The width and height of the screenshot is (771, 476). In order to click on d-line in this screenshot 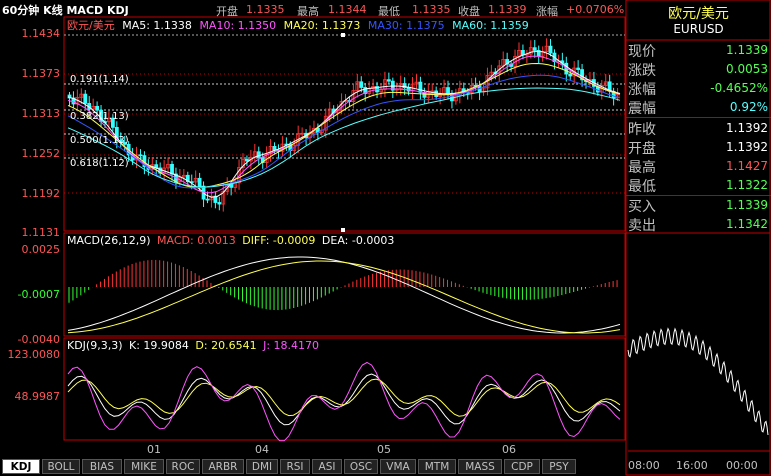, I will do `click(344, 397)`.